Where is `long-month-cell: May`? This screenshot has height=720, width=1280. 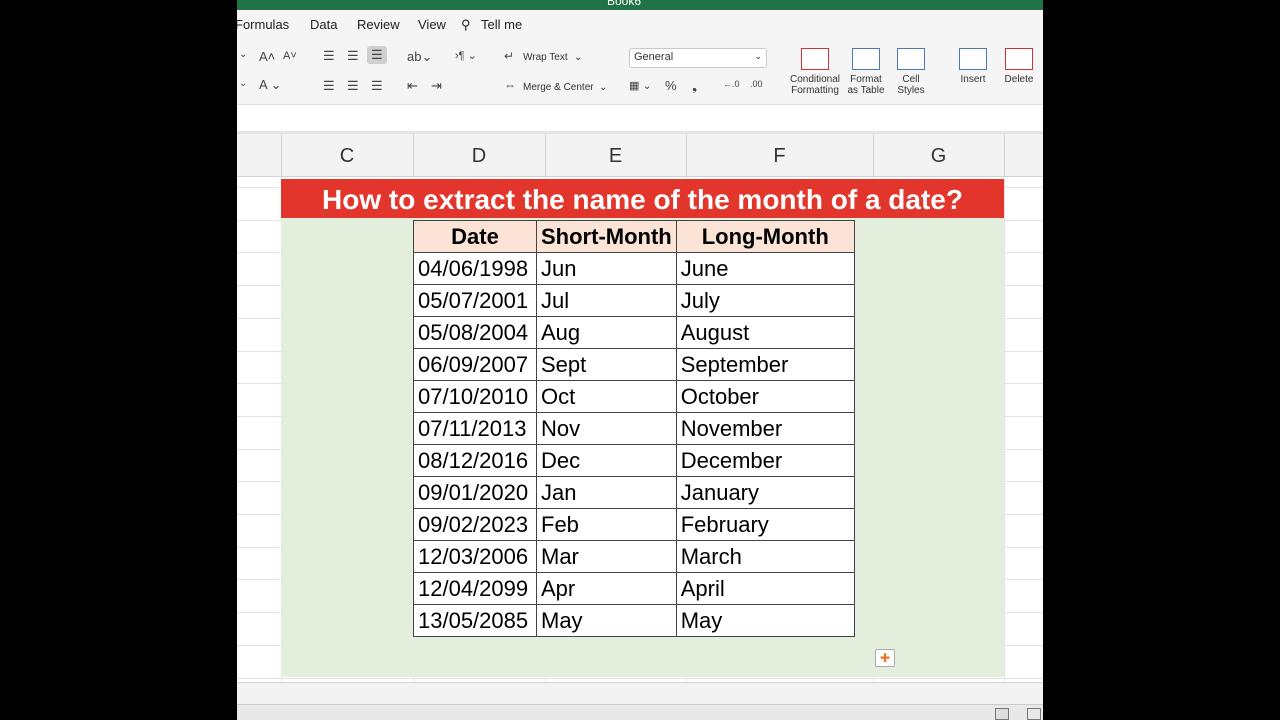
long-month-cell: May is located at coordinates (765, 620).